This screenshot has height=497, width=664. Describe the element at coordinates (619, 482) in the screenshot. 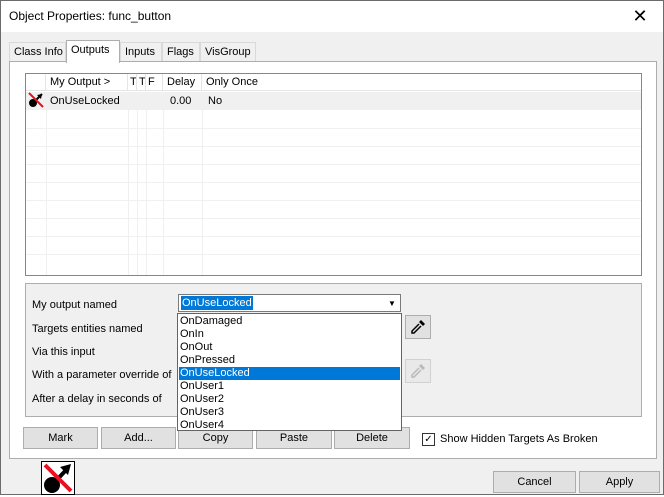

I see `apply-button: Apply` at that location.